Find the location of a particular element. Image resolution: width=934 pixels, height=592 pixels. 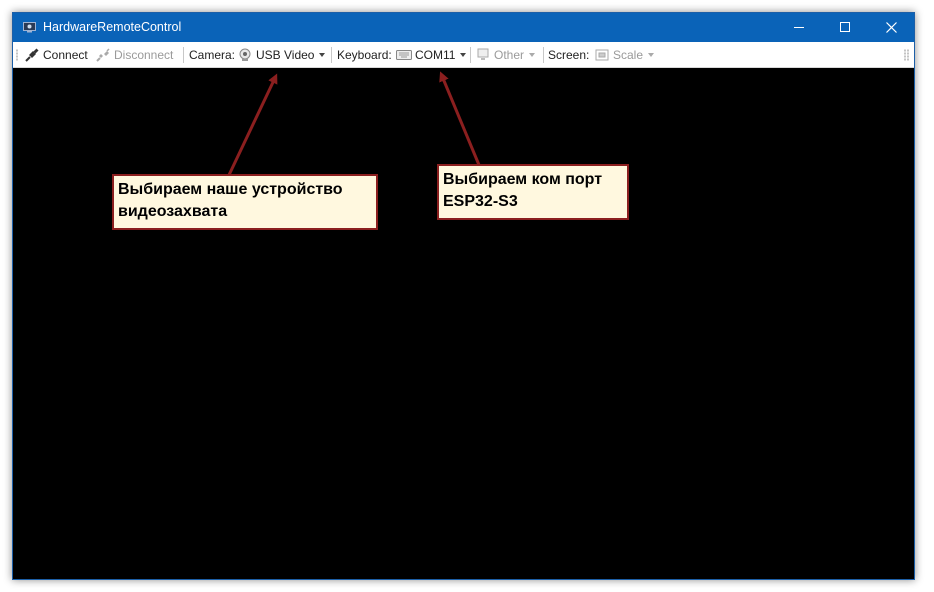

port-hint-callout: Выбираем ком порт ESP32-S3 is located at coordinates (533, 192).